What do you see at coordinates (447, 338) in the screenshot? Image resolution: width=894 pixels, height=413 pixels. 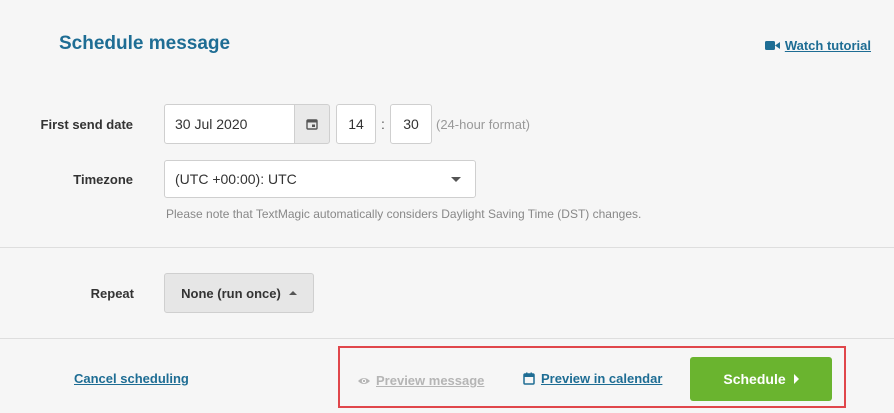 I see `footer-divider` at bounding box center [447, 338].